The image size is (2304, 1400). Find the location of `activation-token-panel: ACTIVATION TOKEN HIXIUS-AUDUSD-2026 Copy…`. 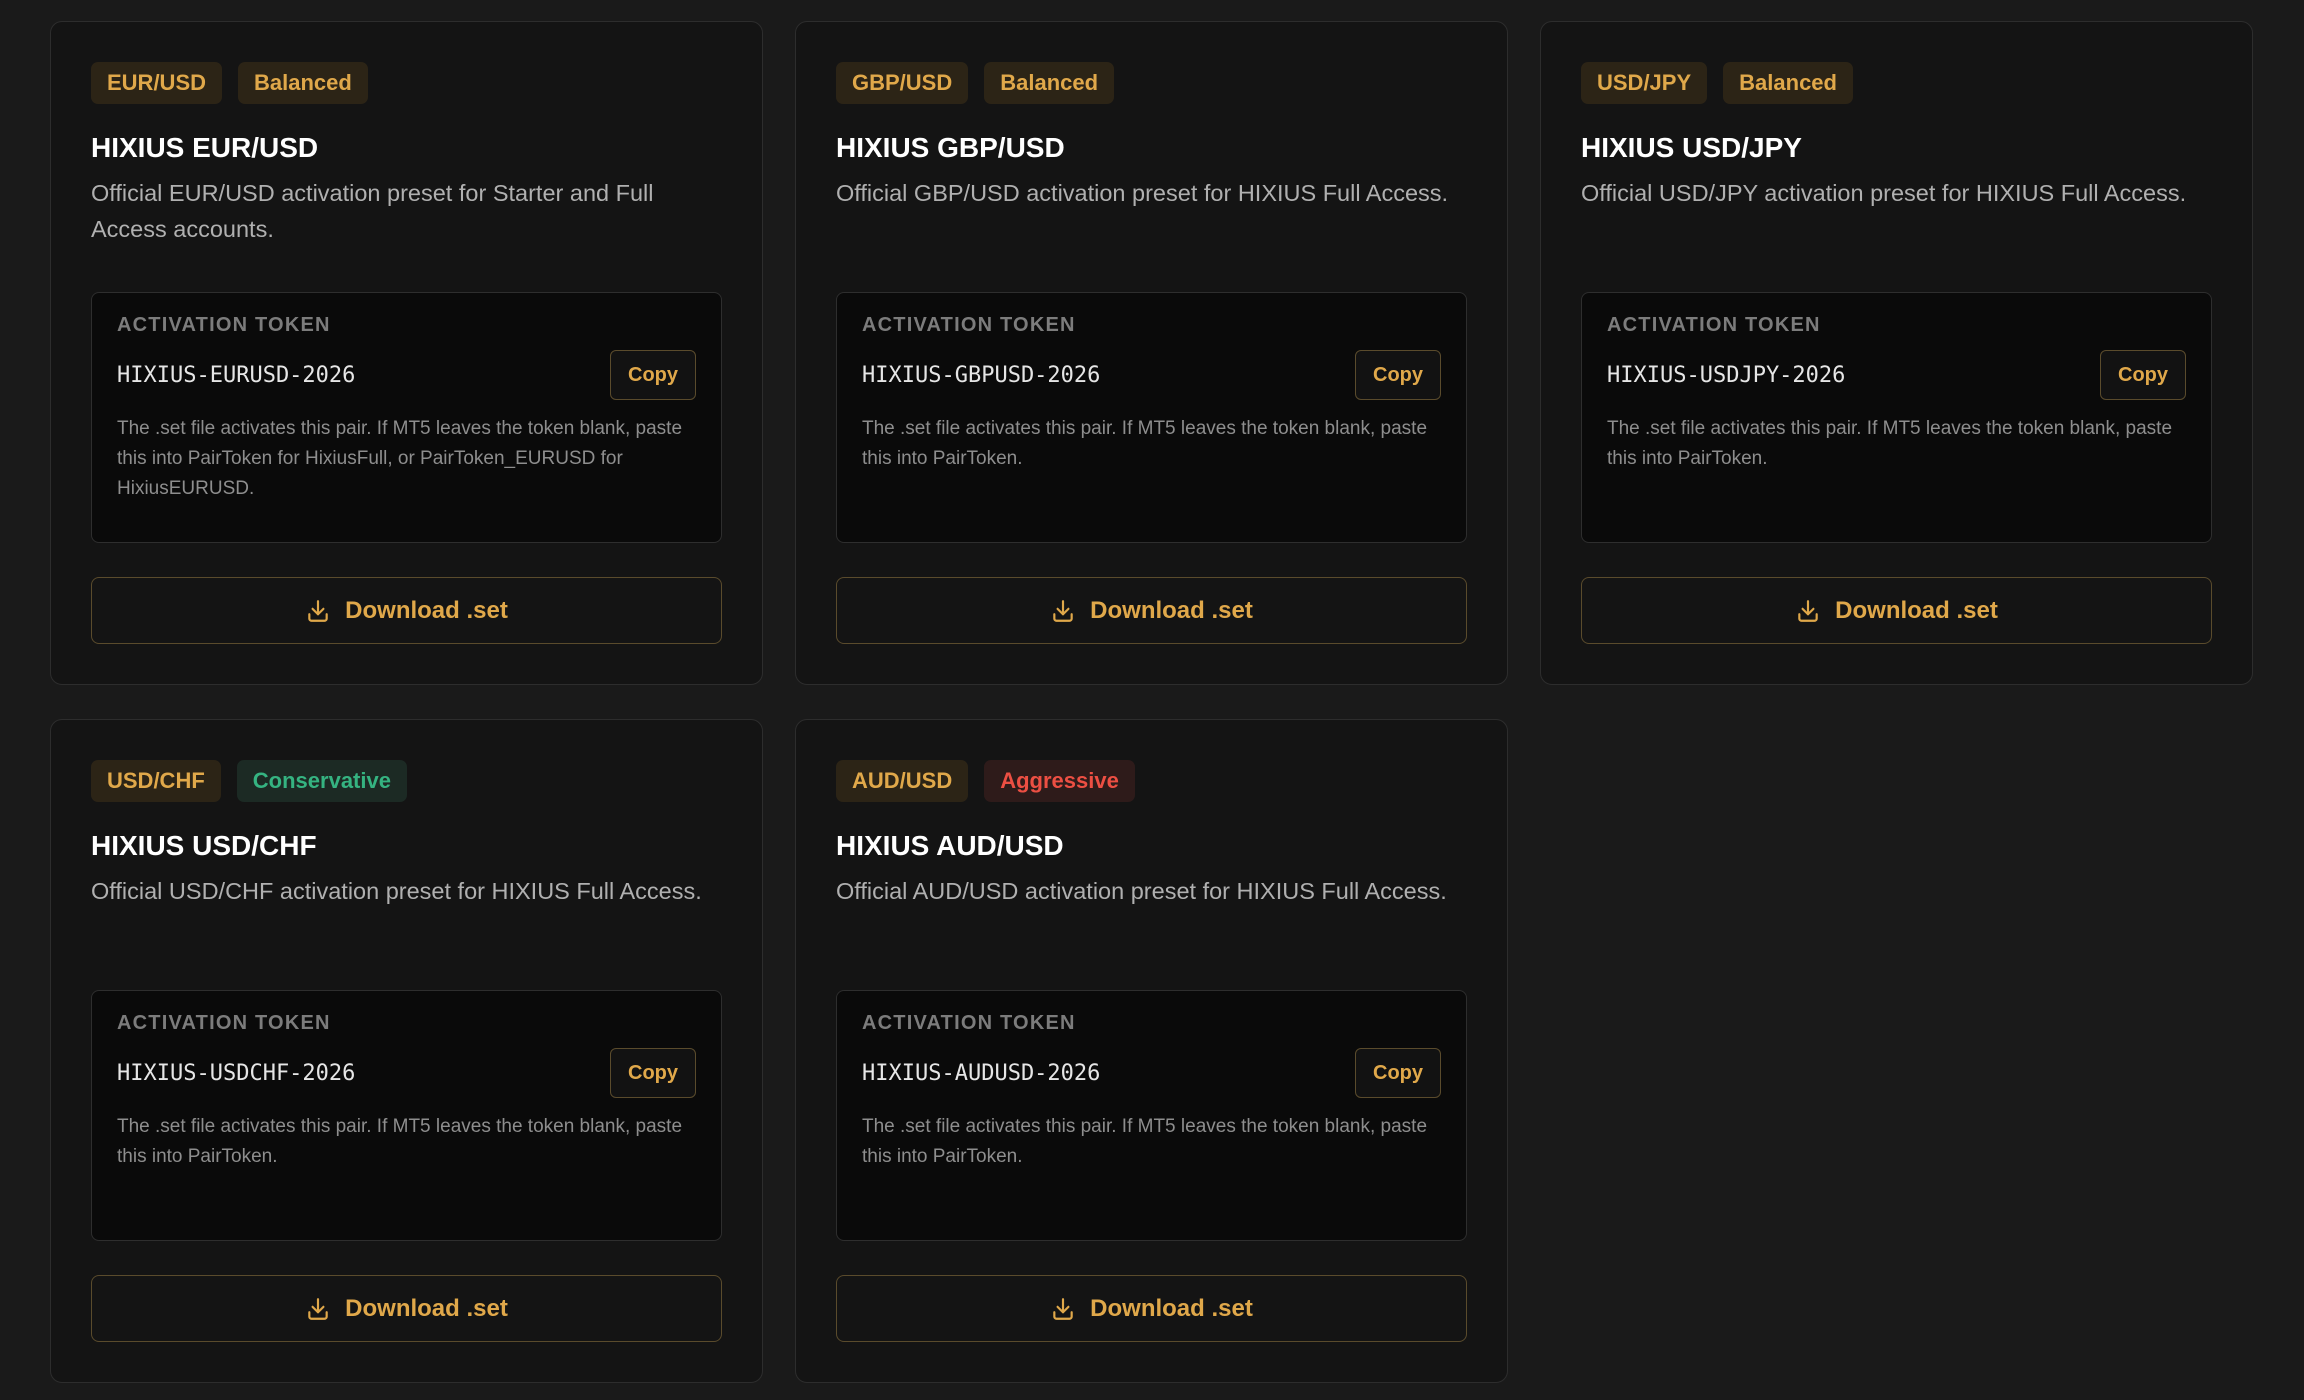

activation-token-panel: ACTIVATION TOKEN HIXIUS-AUDUSD-2026 Copy… is located at coordinates (1151, 1115).